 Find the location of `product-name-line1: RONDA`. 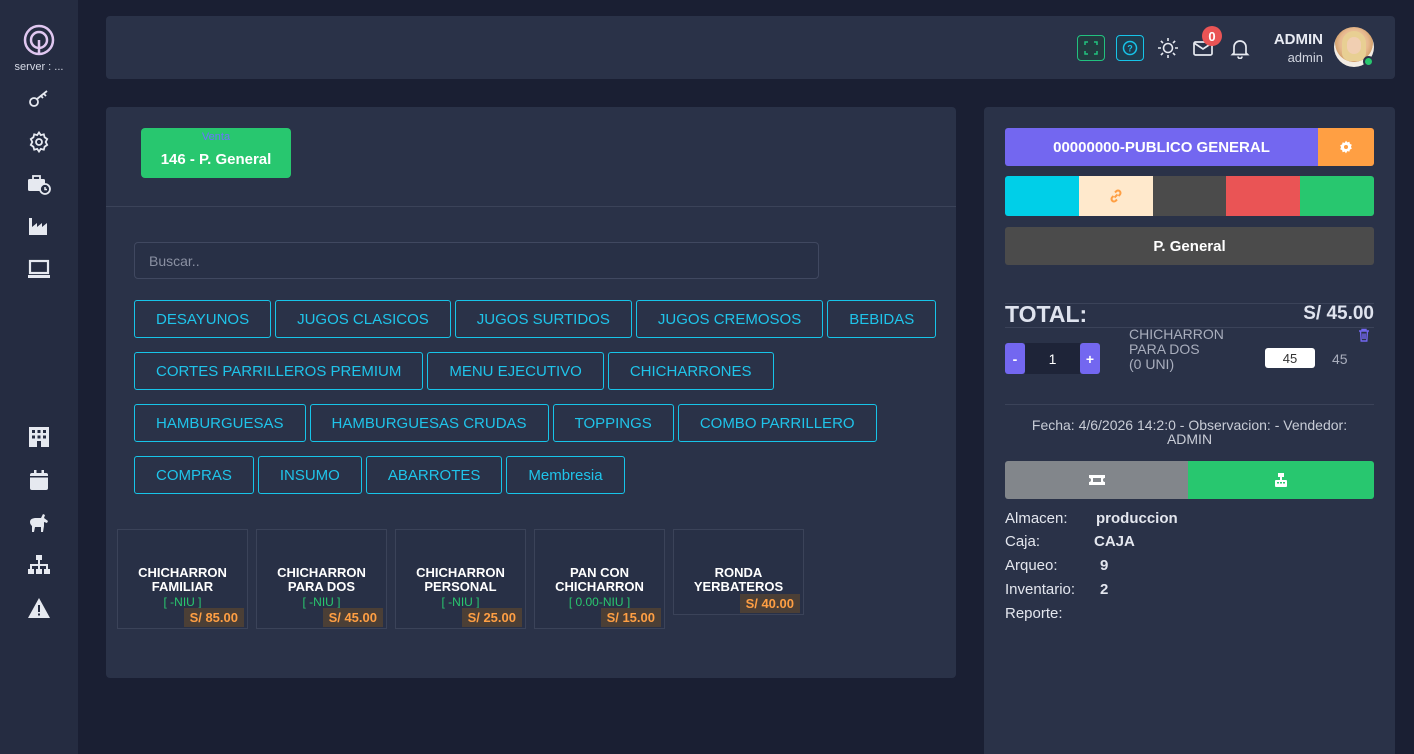

product-name-line1: RONDA is located at coordinates (738, 572).